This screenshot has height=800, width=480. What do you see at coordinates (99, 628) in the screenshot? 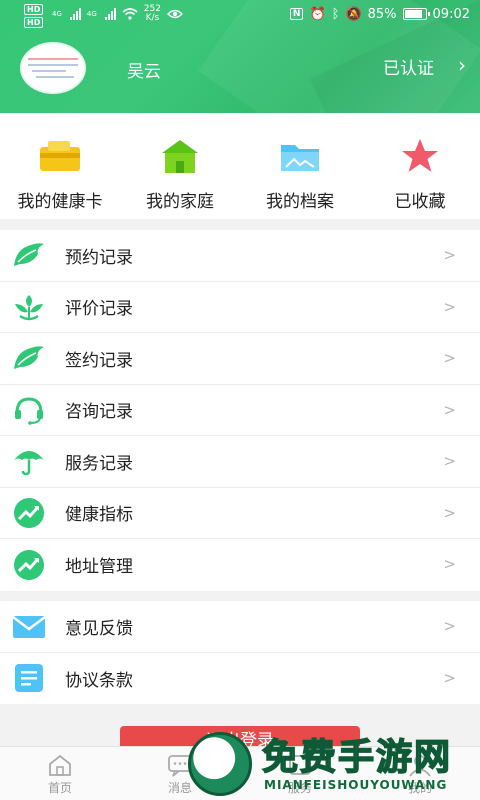
I see `list-item-label: 意见反馈` at bounding box center [99, 628].